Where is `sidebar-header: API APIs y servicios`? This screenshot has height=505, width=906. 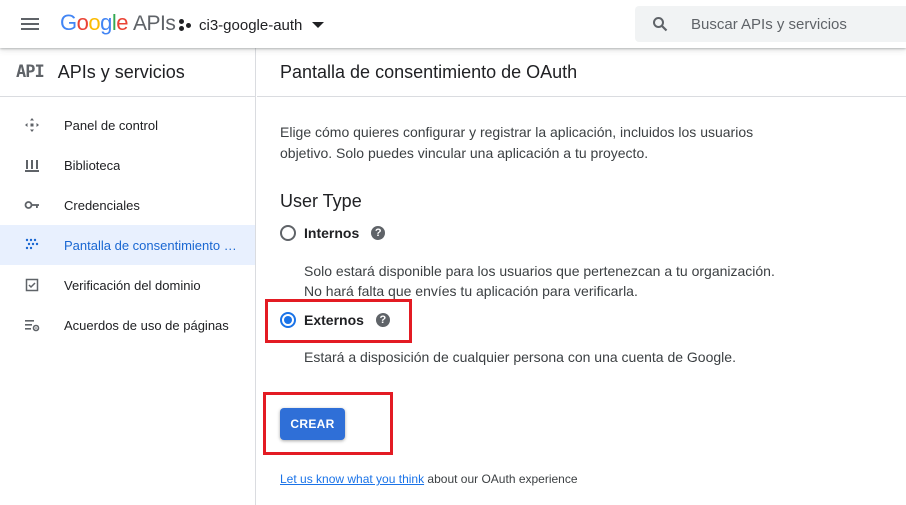 sidebar-header: API APIs y servicios is located at coordinates (127, 72).